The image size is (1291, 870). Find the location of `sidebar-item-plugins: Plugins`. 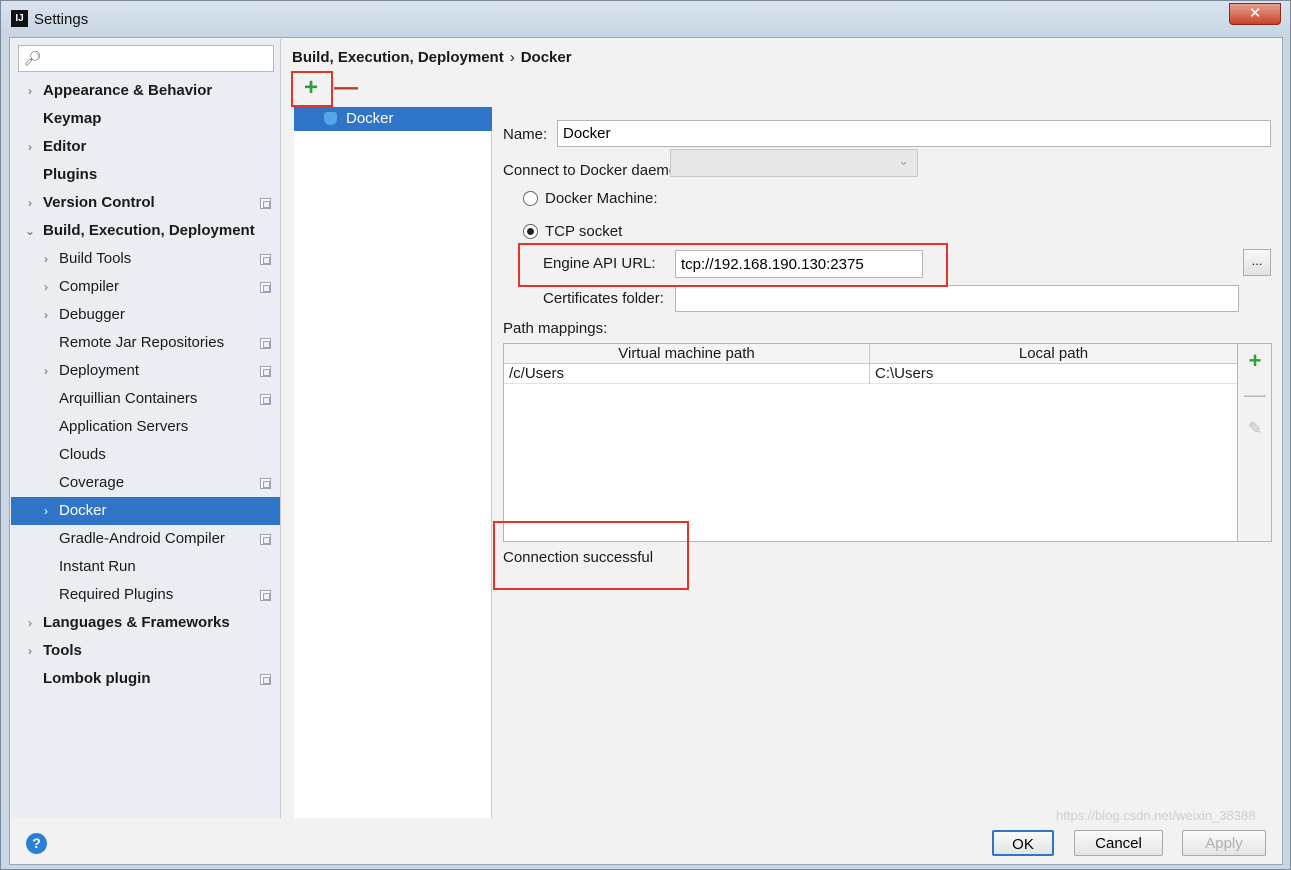

sidebar-item-plugins: Plugins is located at coordinates (145, 175).